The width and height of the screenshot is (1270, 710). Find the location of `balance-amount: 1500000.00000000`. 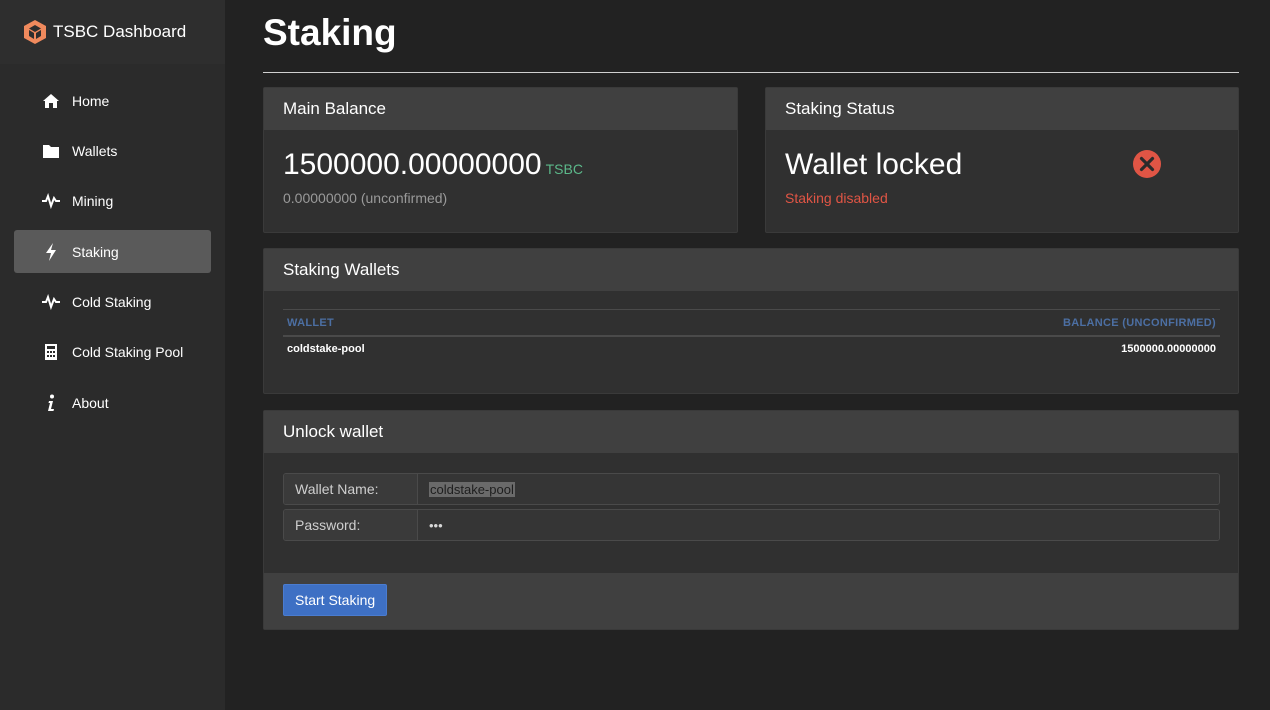

balance-amount: 1500000.00000000 is located at coordinates (412, 164).